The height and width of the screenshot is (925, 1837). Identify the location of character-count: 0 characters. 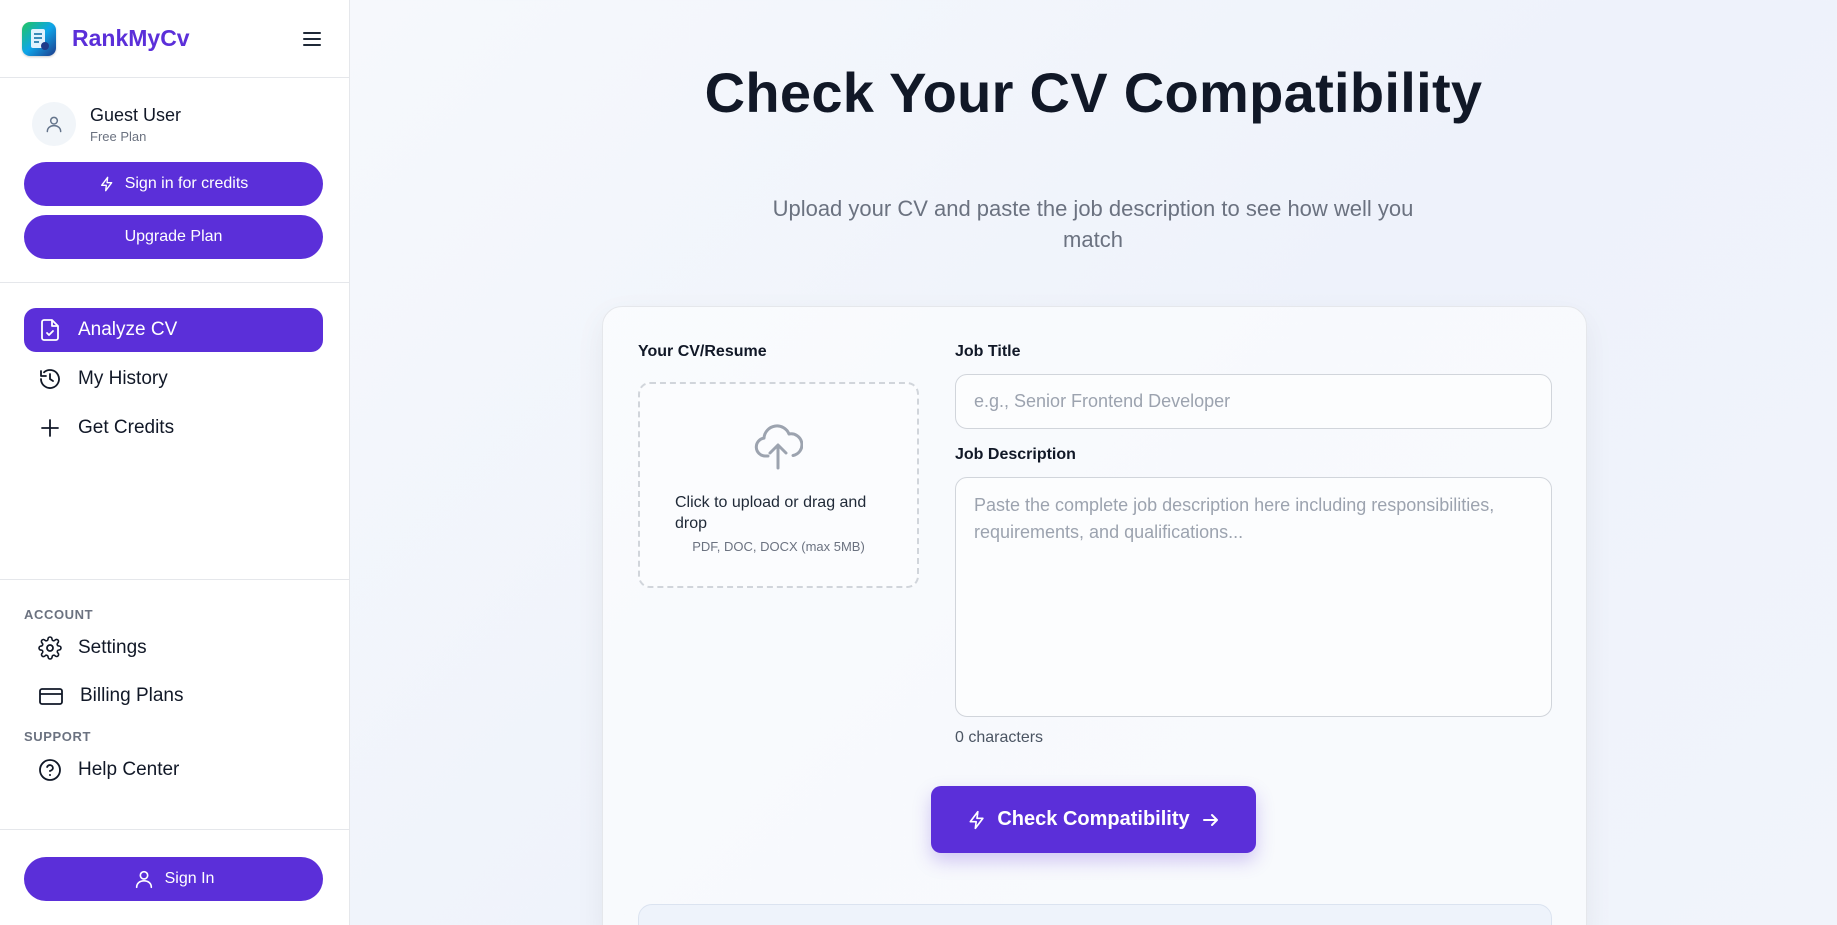
(999, 737).